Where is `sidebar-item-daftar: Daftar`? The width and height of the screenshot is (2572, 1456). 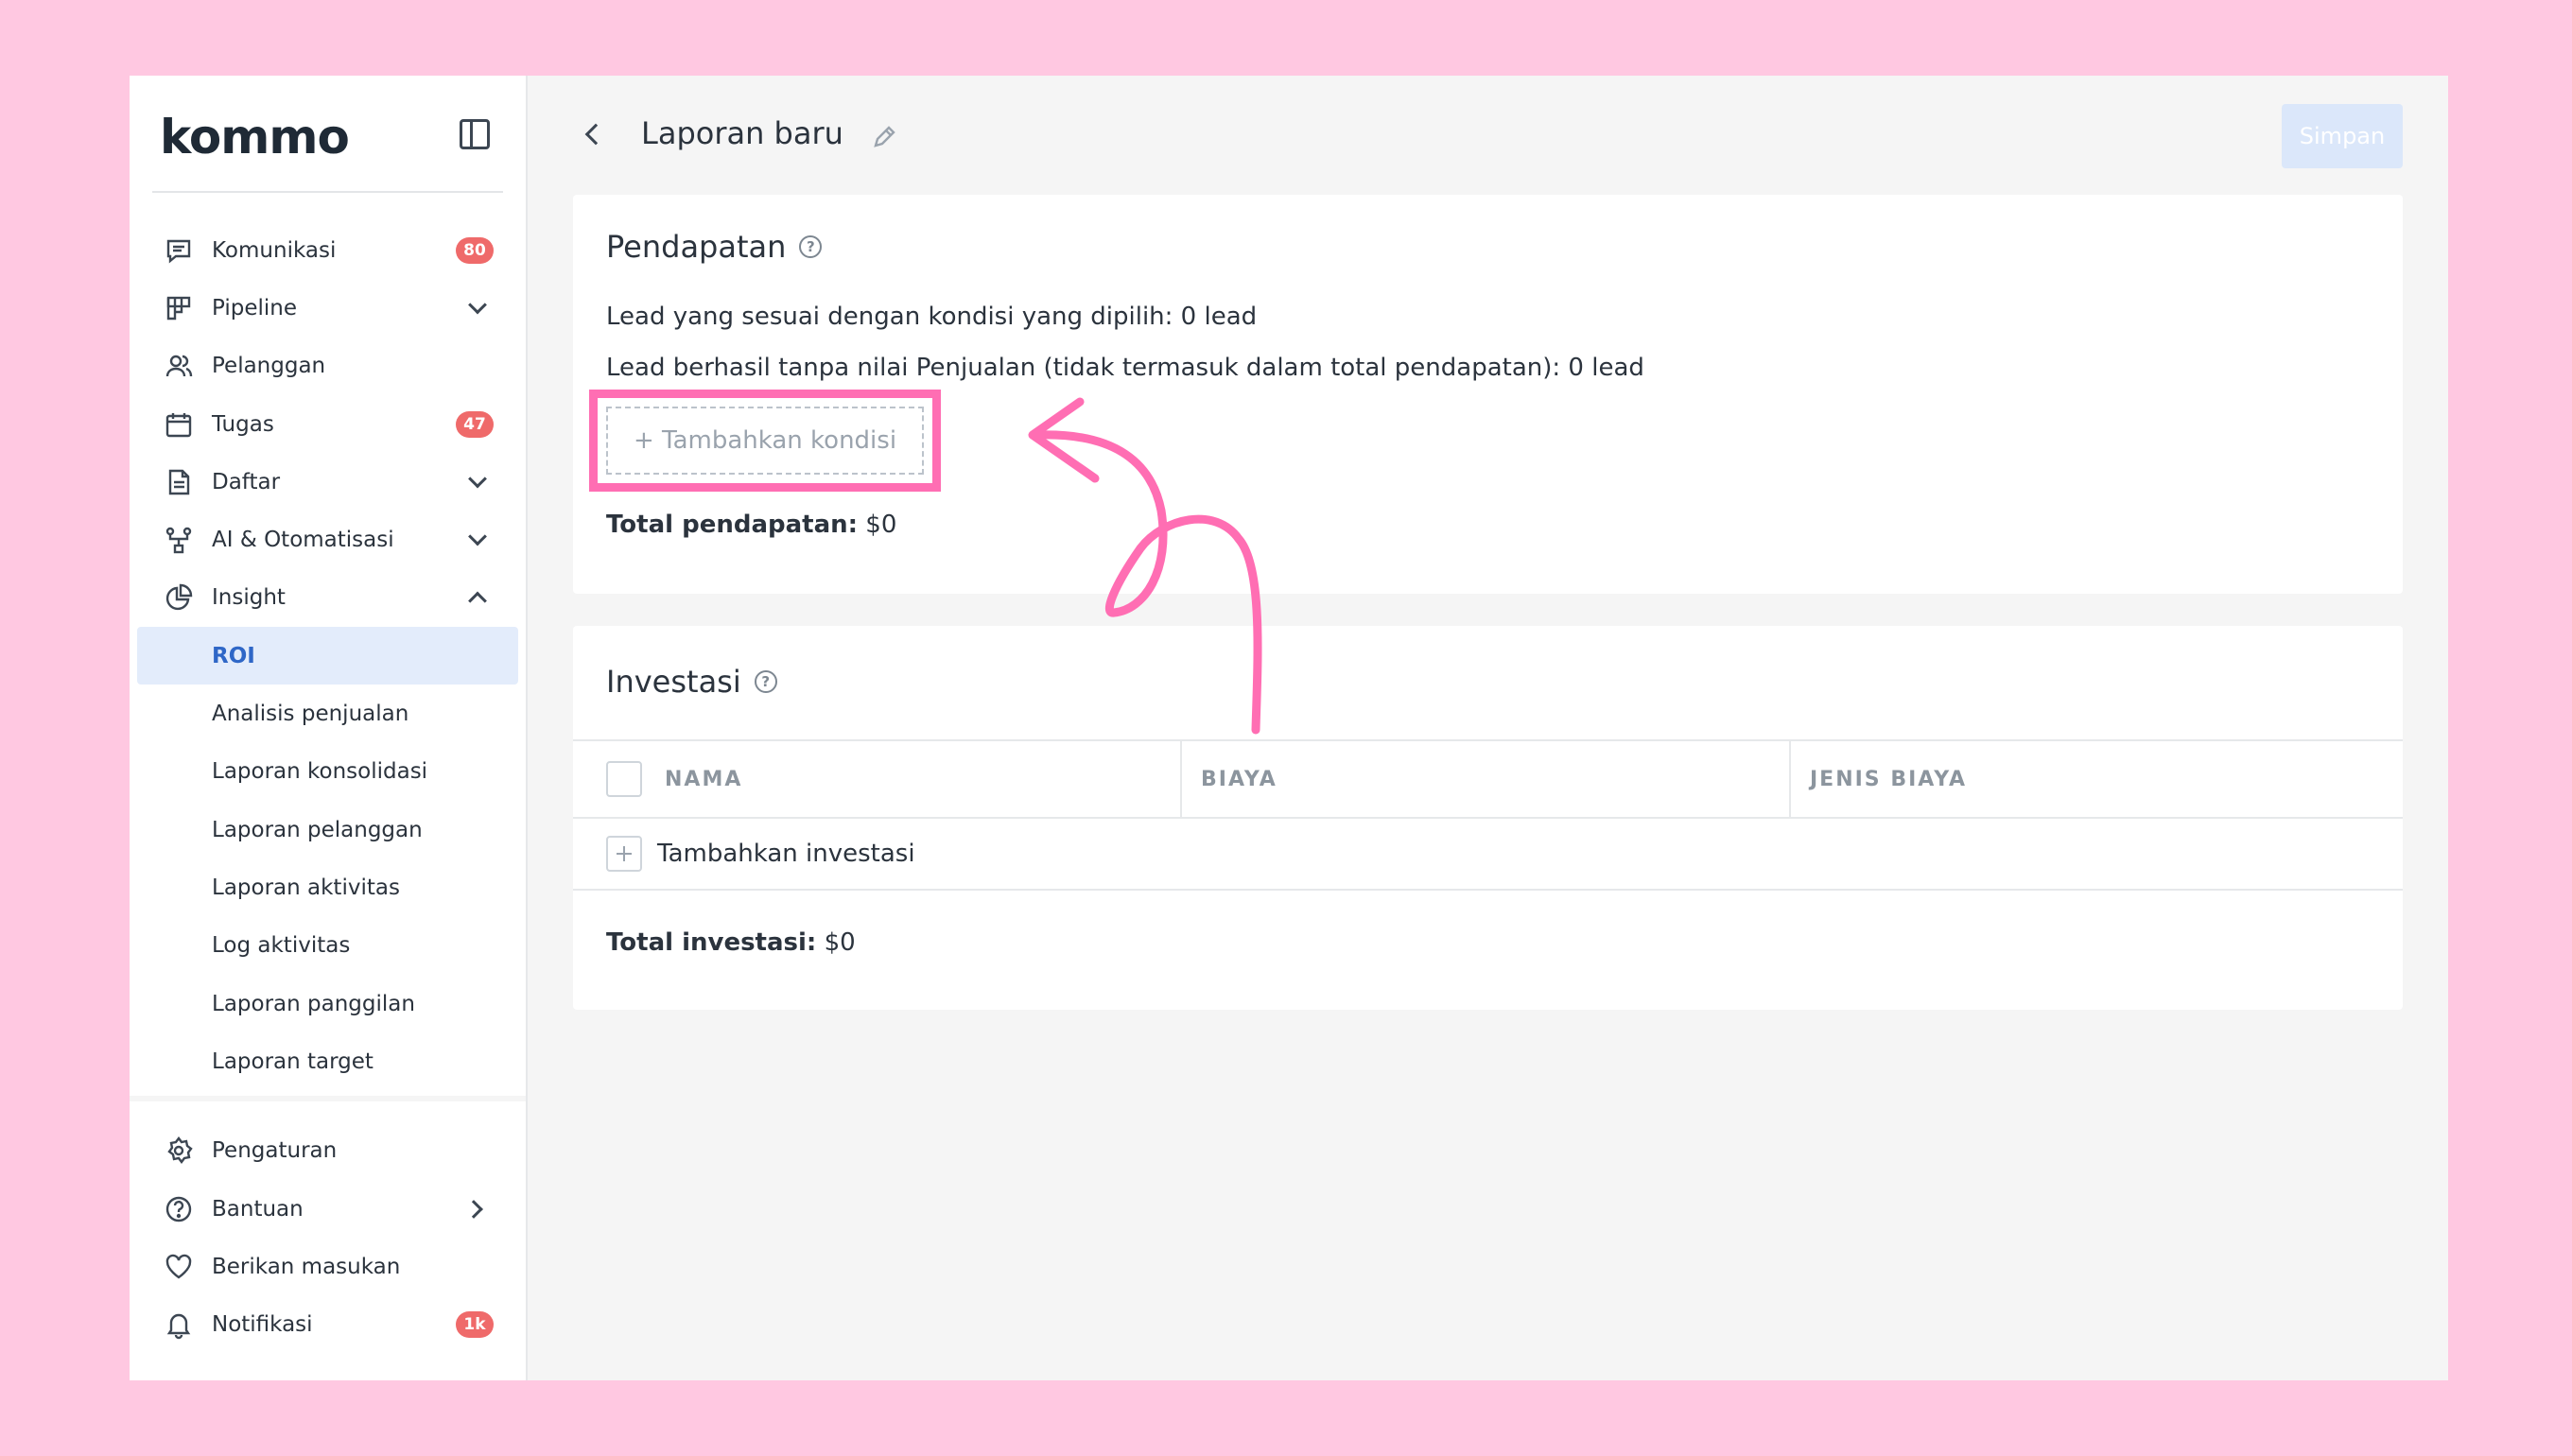 sidebar-item-daftar: Daftar is located at coordinates (328, 482).